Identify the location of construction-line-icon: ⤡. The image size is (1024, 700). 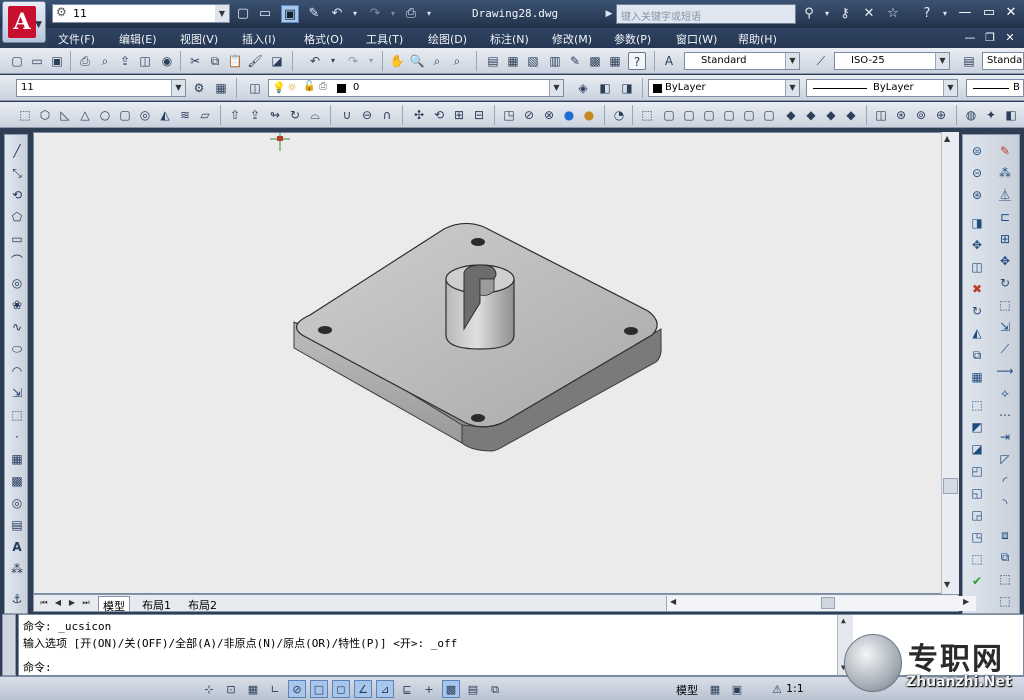
(17, 173).